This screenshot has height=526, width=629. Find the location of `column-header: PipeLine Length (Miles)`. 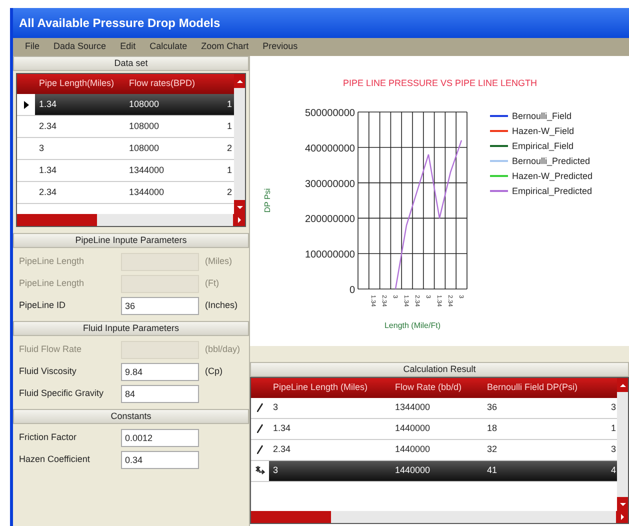

column-header: PipeLine Length (Miles) is located at coordinates (334, 388).